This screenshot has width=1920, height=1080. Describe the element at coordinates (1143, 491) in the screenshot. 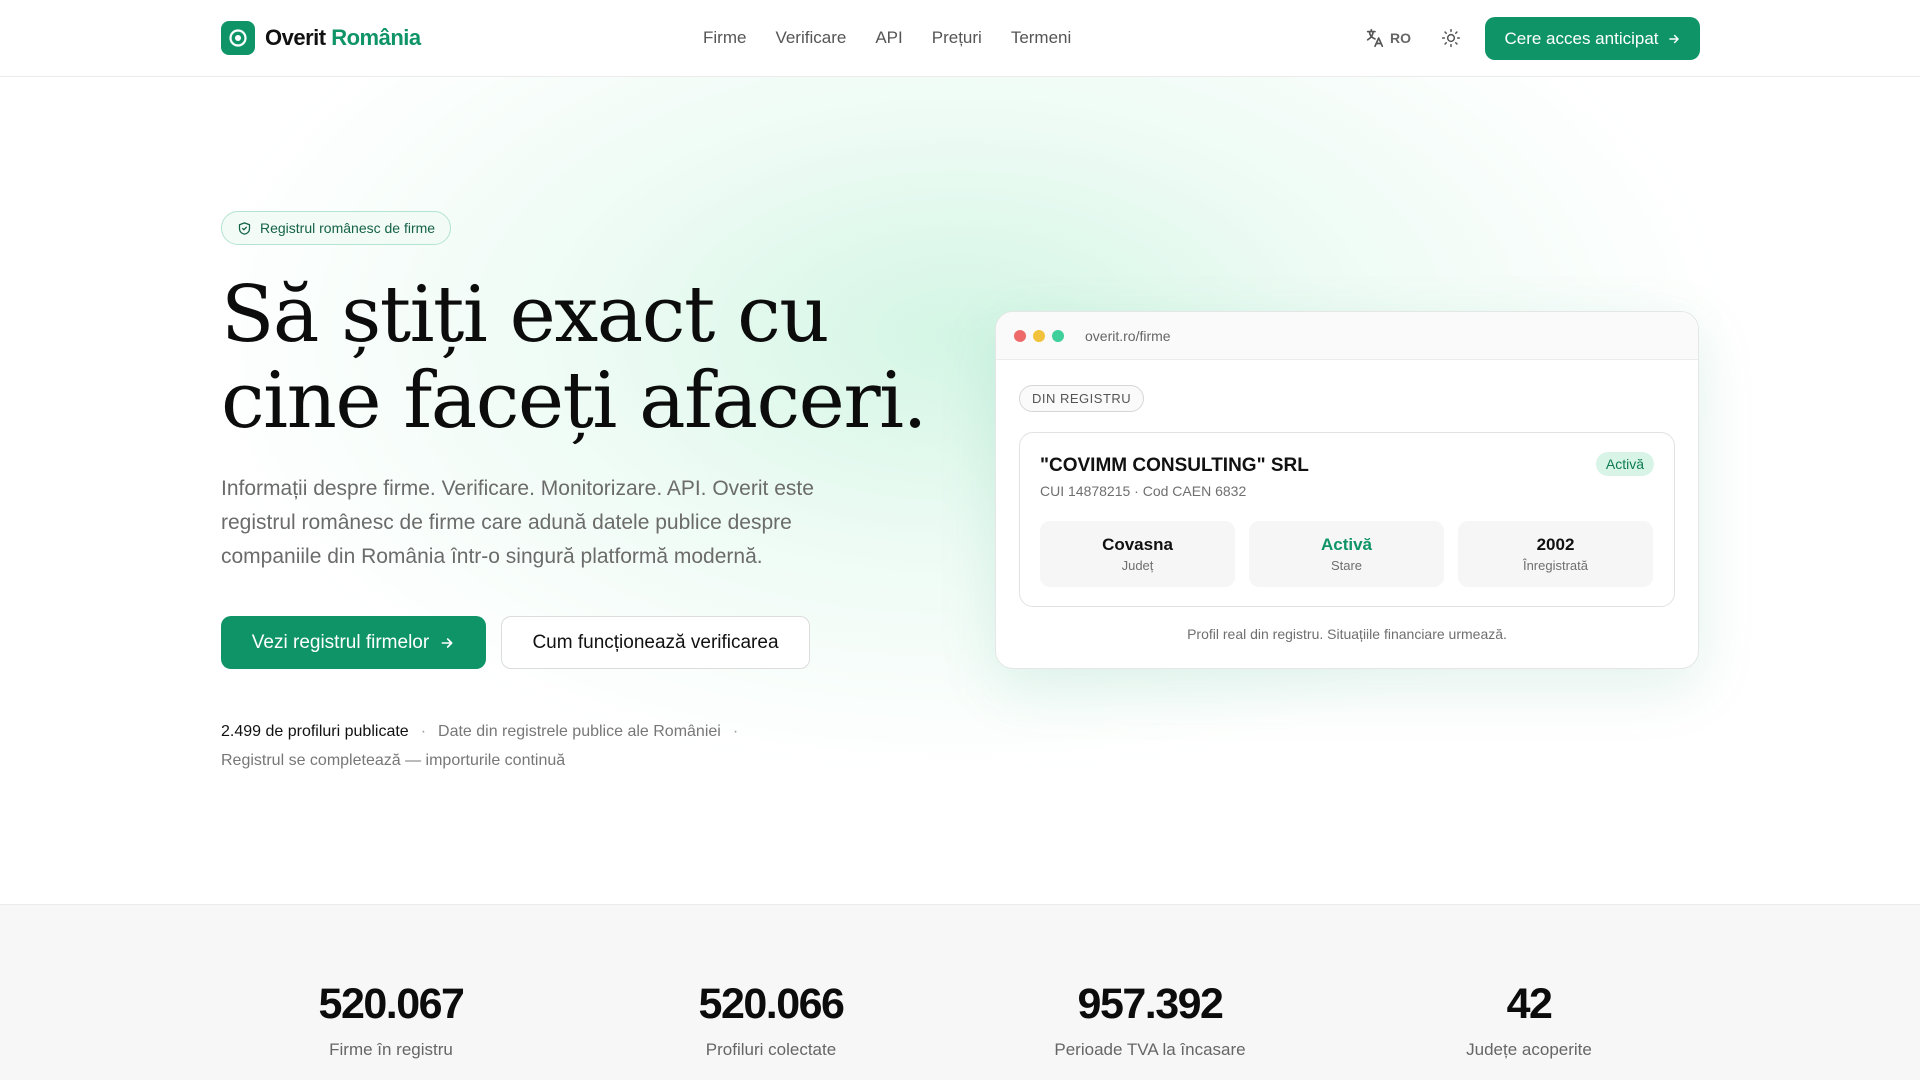

I see `company-meta: CUI 14878215 · Cod CAEN 6832` at that location.